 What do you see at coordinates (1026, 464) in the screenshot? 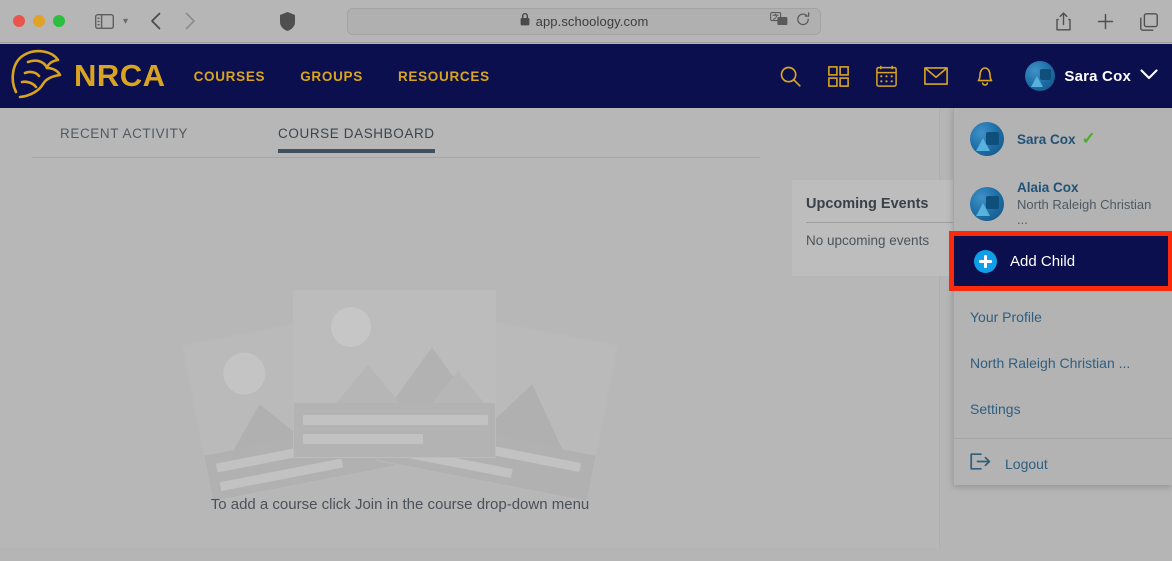
I see `logout-label: Logout` at bounding box center [1026, 464].